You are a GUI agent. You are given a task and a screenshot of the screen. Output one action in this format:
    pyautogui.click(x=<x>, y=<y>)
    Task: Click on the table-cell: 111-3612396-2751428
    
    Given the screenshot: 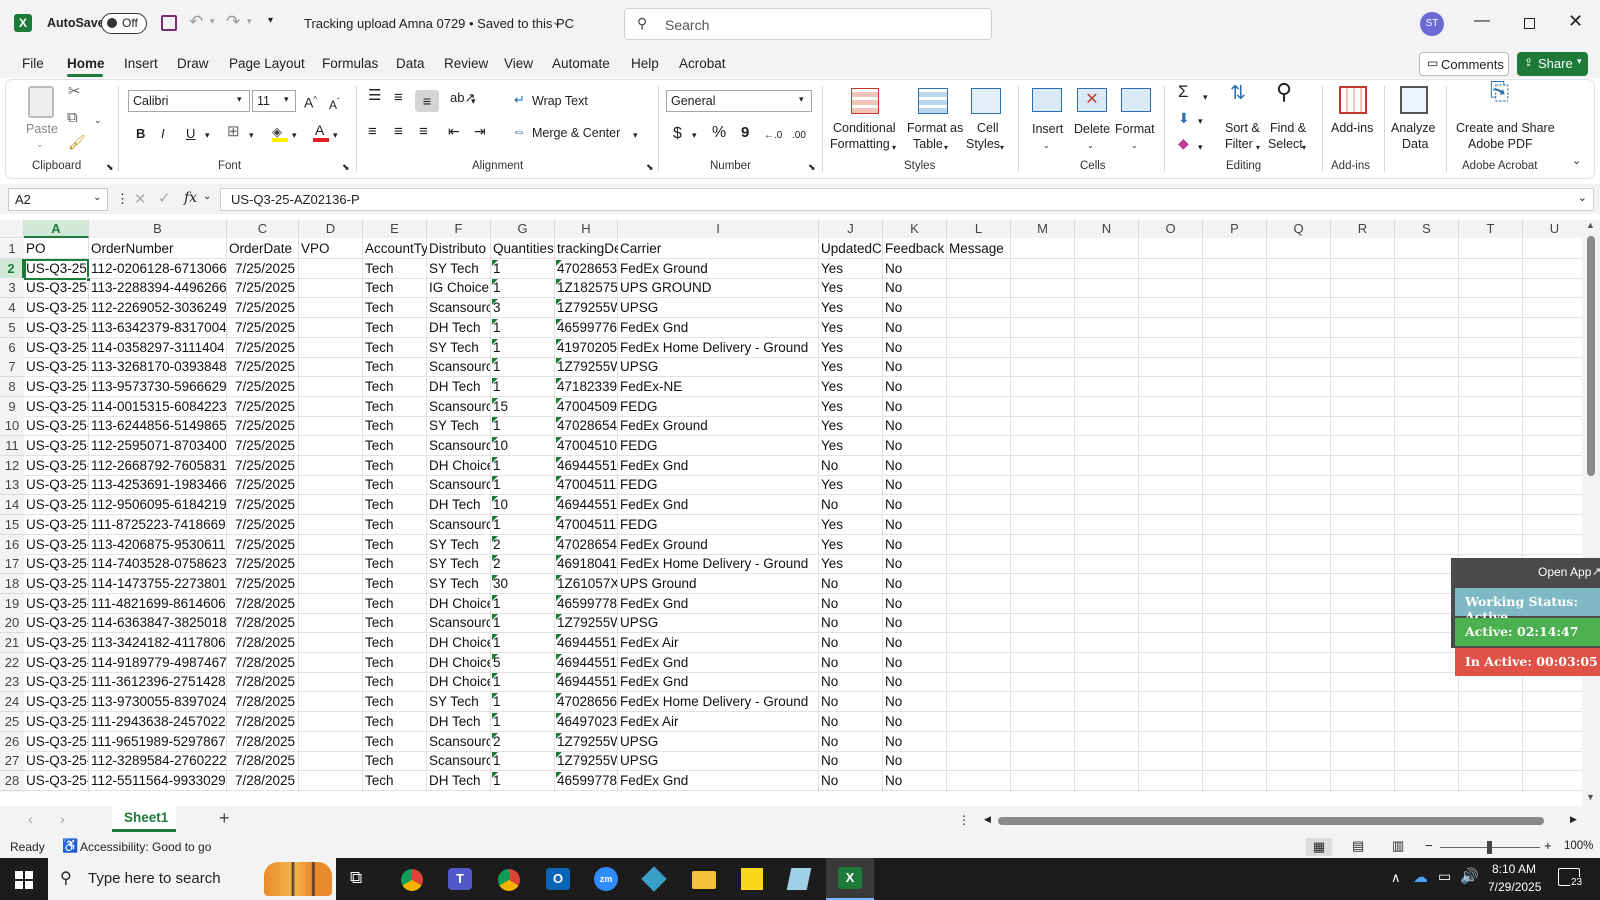 What is the action you would take?
    pyautogui.click(x=157, y=682)
    